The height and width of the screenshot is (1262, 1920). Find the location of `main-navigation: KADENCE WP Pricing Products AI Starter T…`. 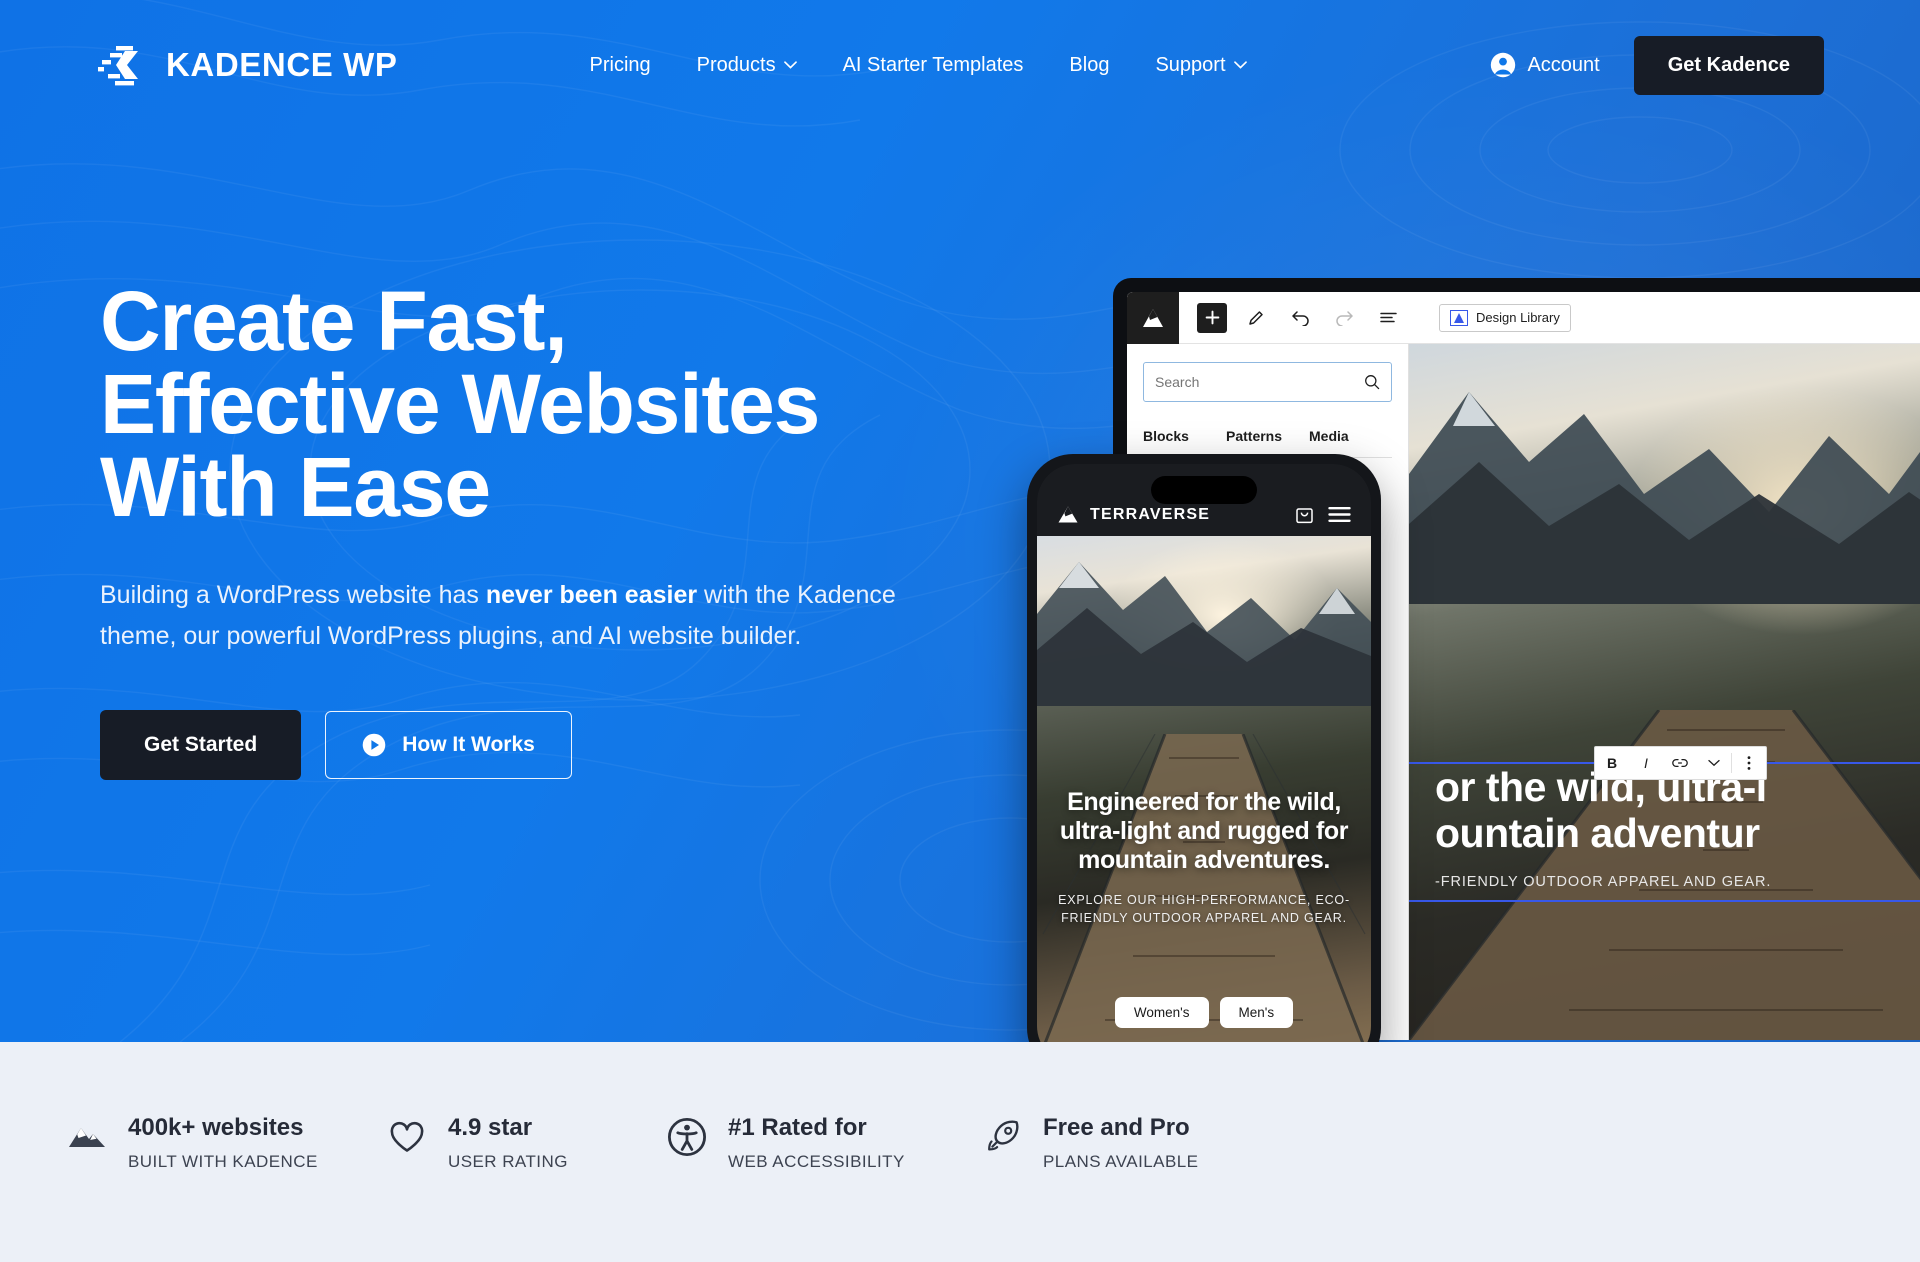

main-navigation: KADENCE WP Pricing Products AI Starter T… is located at coordinates (960, 65).